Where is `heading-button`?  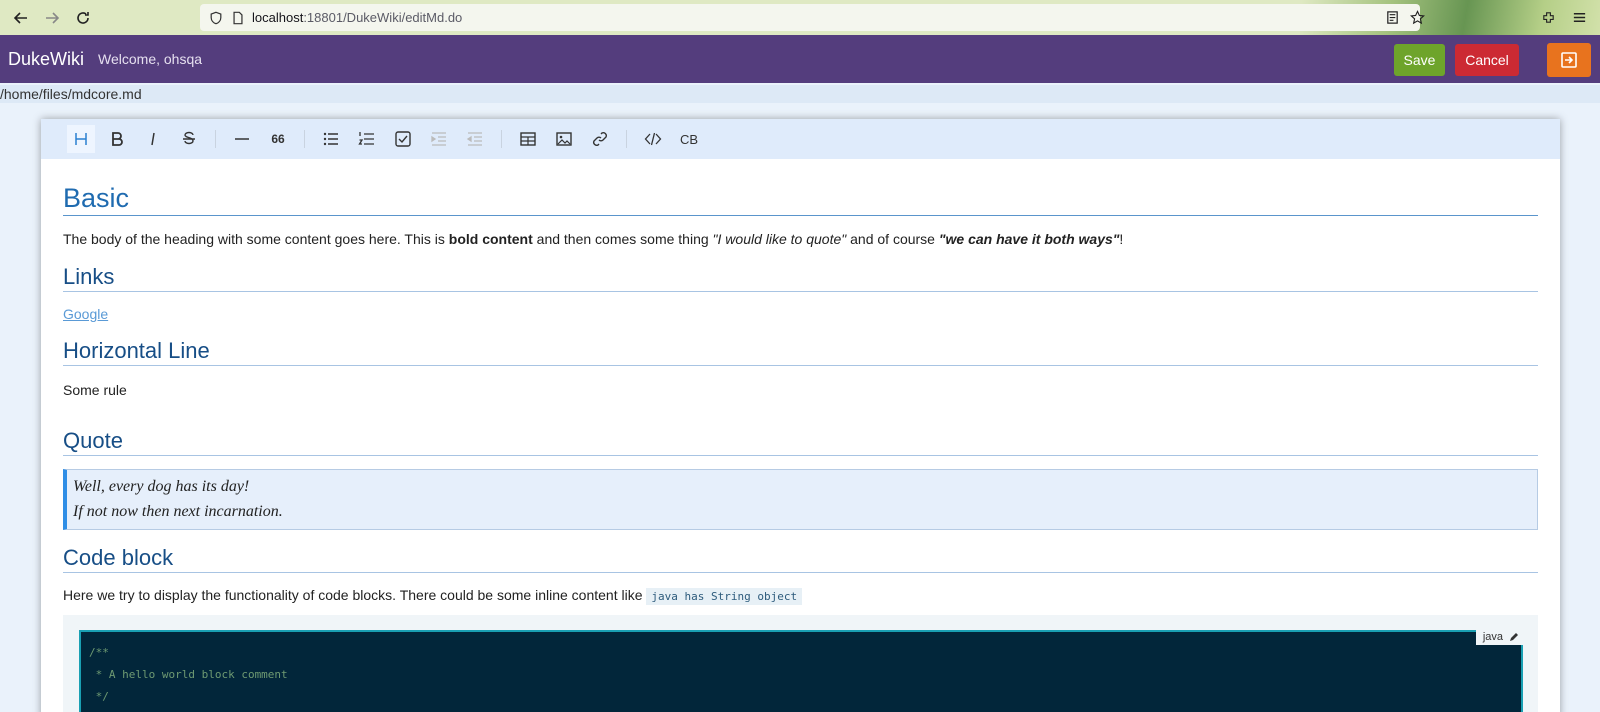
heading-button is located at coordinates (81, 139).